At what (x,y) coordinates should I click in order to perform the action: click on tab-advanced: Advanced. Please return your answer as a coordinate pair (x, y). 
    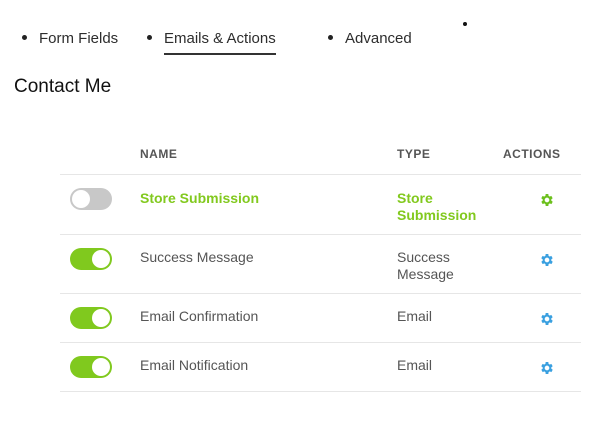
    Looking at the image, I should click on (370, 38).